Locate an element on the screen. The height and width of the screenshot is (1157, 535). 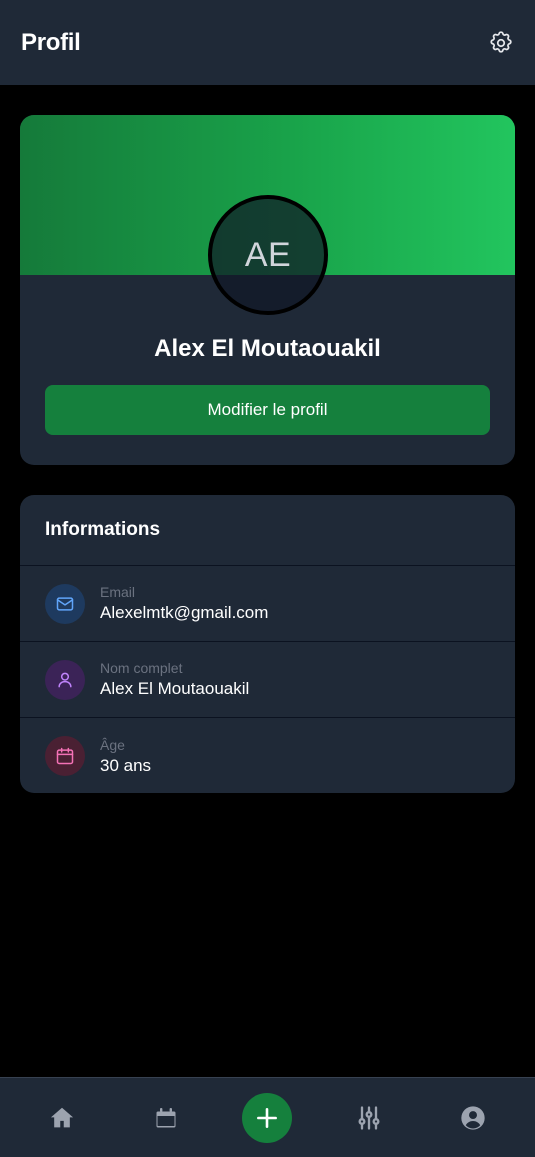
gear-icon is located at coordinates (501, 41).